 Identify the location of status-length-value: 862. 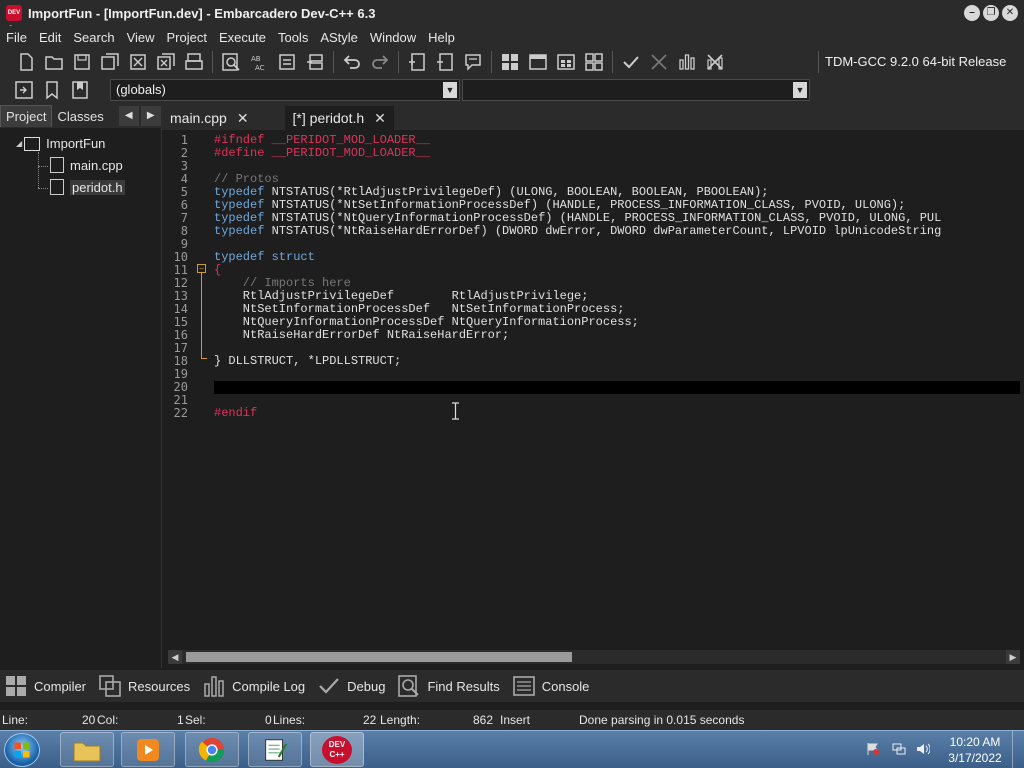
(483, 720).